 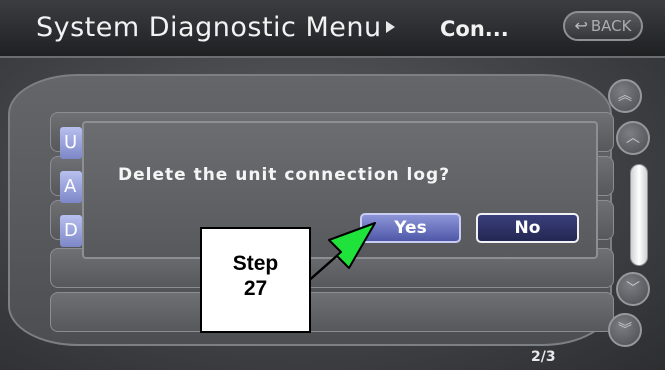 What do you see at coordinates (639, 215) in the screenshot?
I see `scrollbar` at bounding box center [639, 215].